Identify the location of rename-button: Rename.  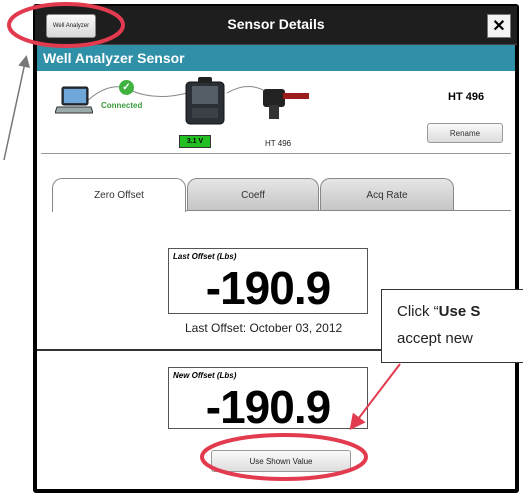
(465, 133).